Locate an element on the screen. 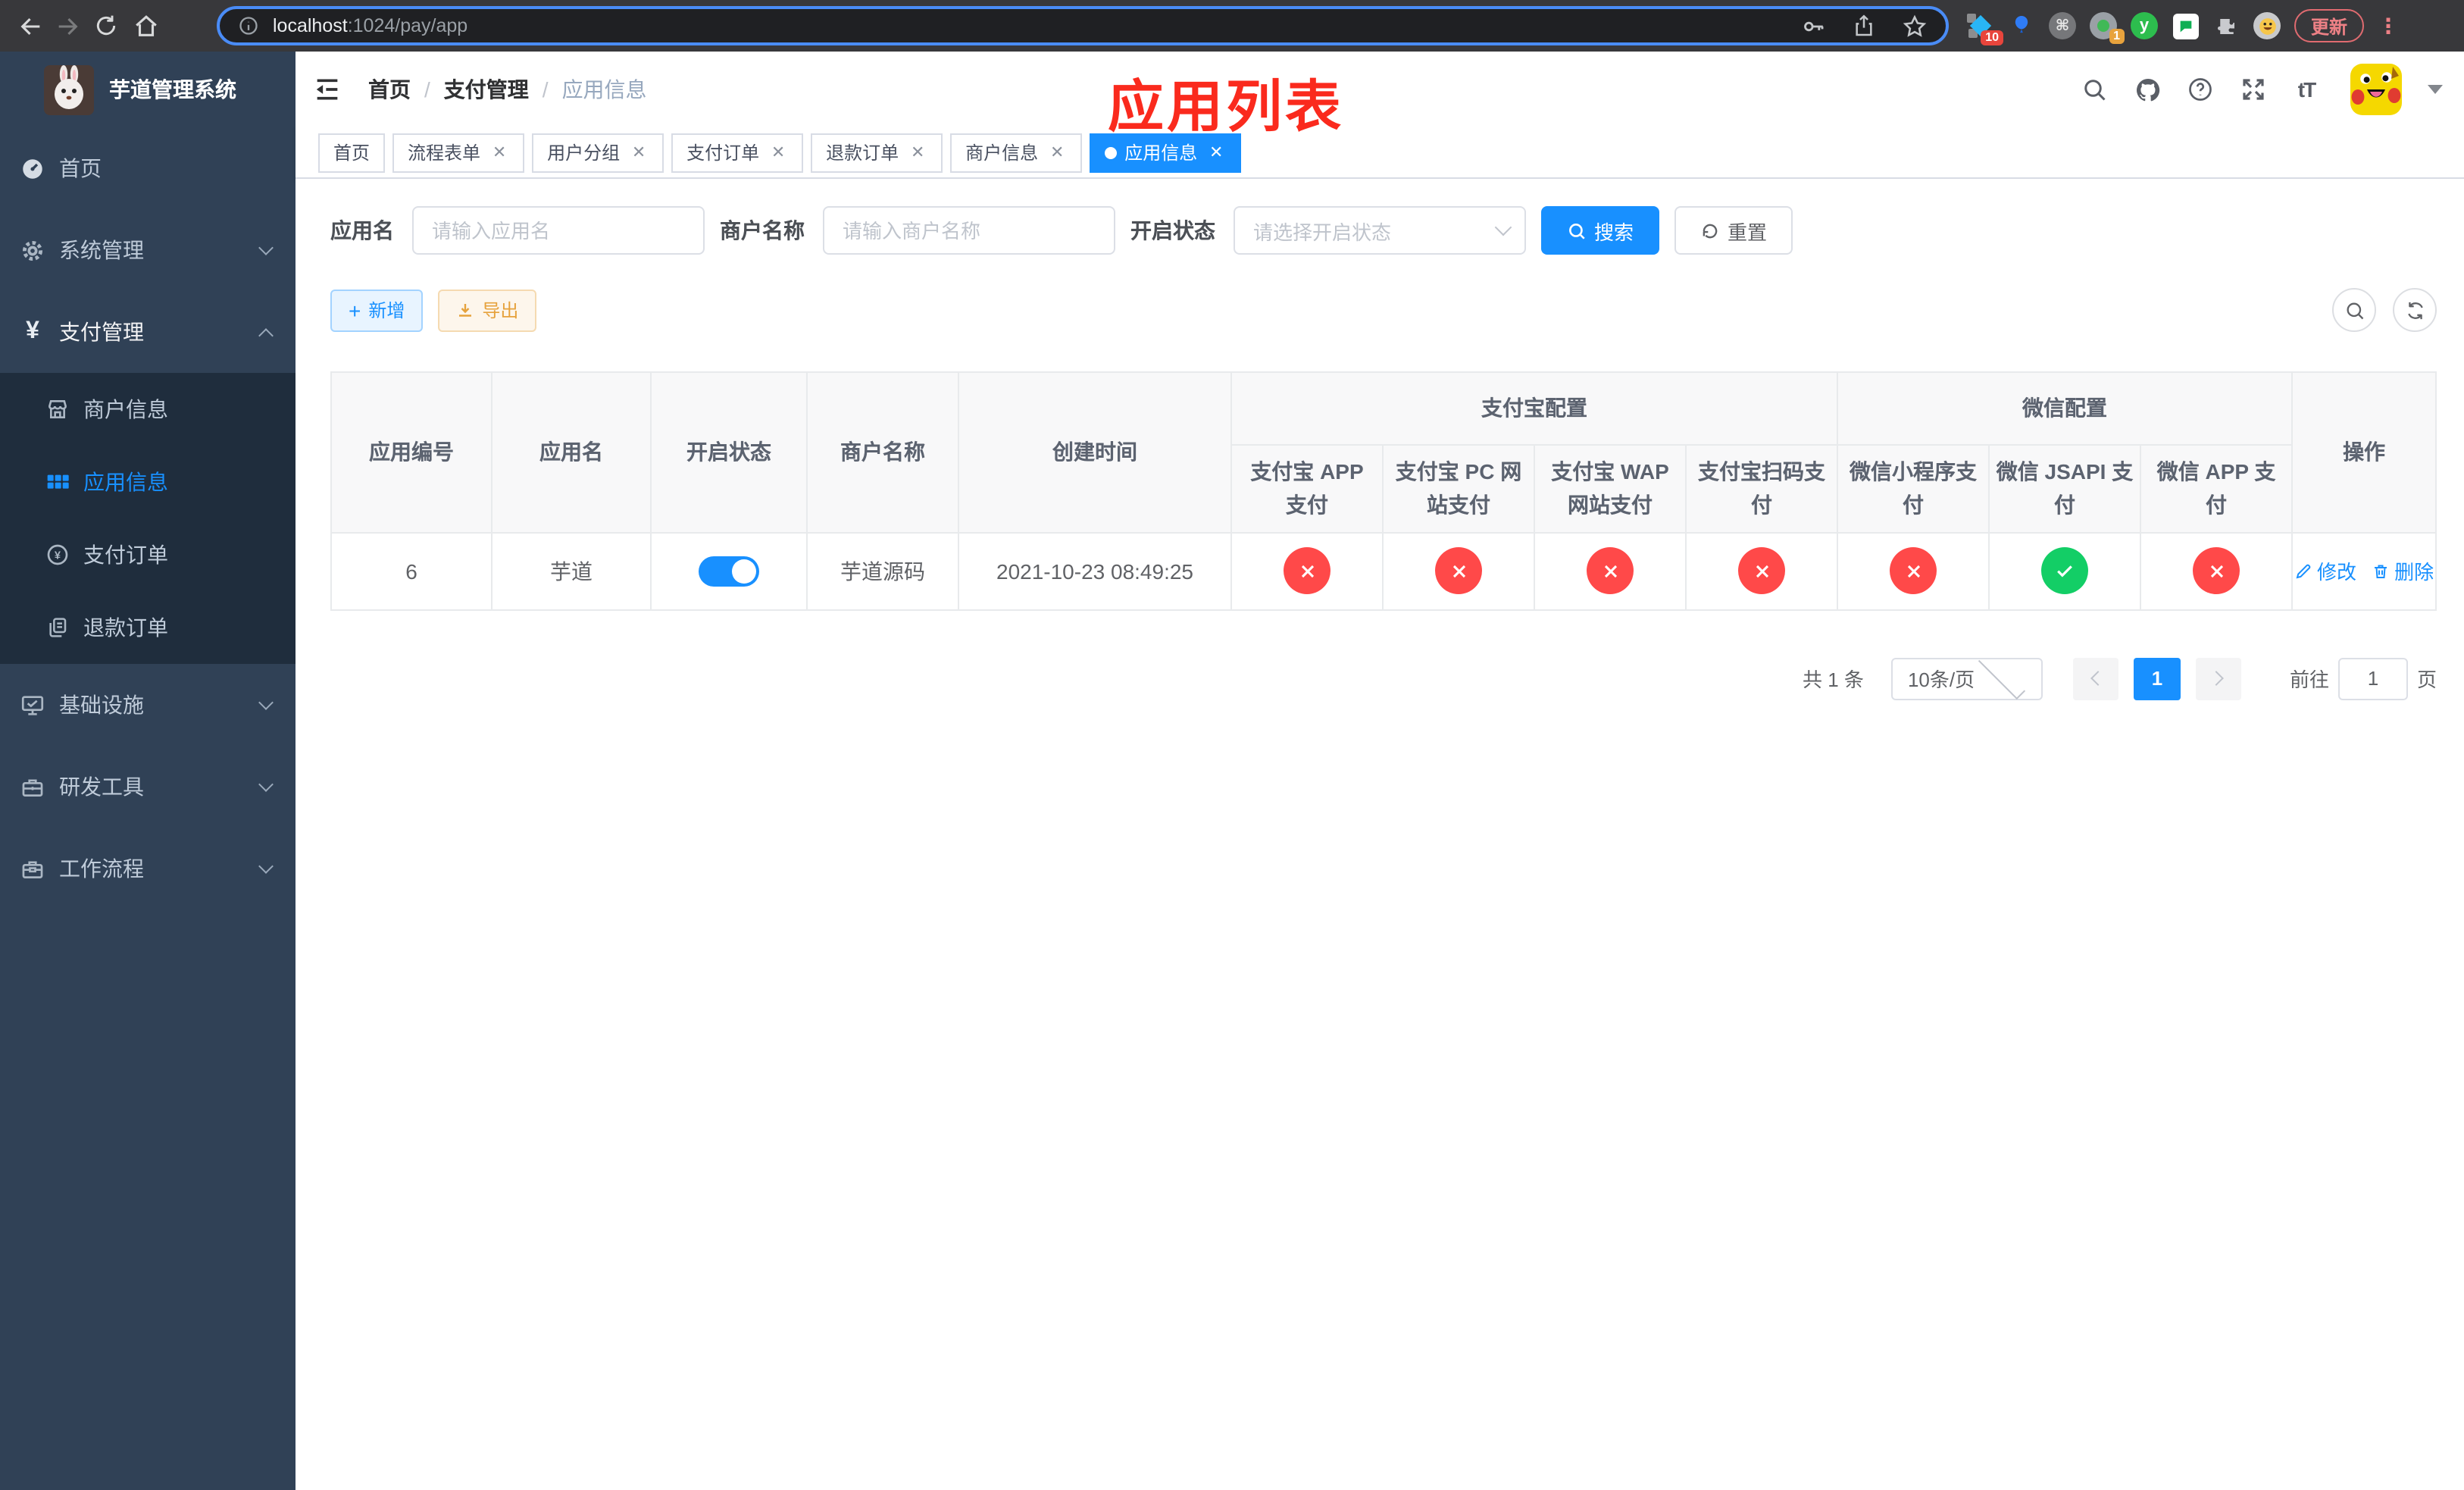 Image resolution: width=2464 pixels, height=1490 pixels. balloon-extension-icon is located at coordinates (2021, 26).